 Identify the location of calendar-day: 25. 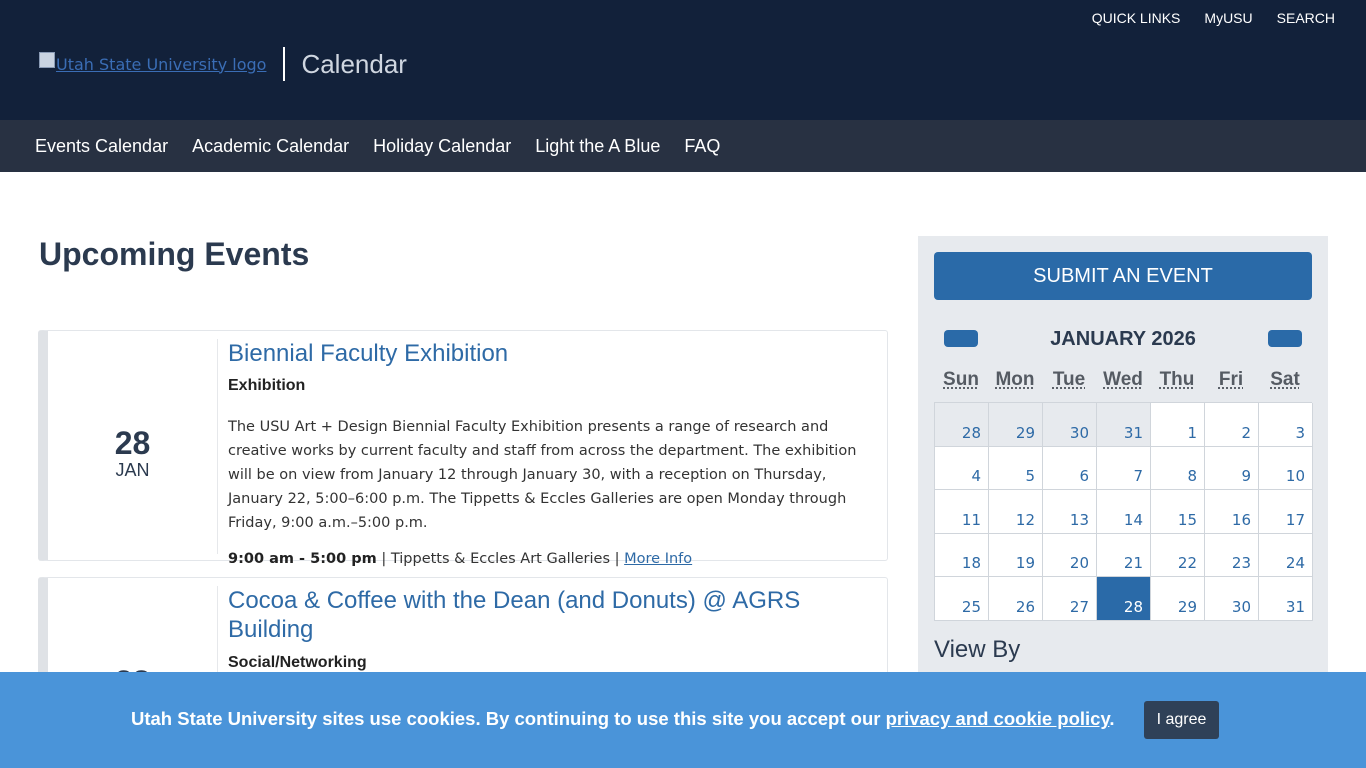
(962, 599).